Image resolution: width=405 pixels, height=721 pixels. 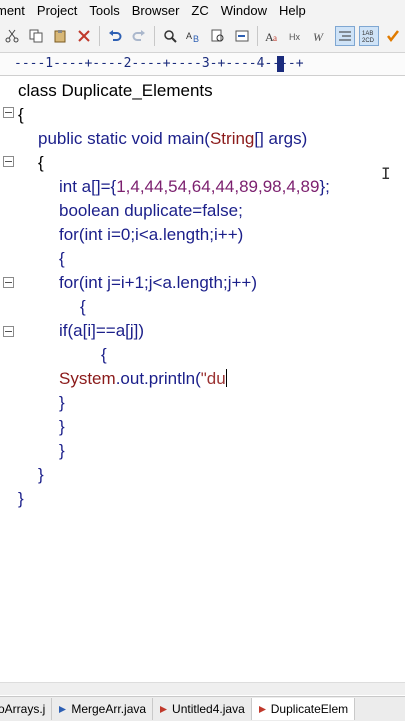 I want to click on word-wrap-icon: W, so click(x=321, y=36).